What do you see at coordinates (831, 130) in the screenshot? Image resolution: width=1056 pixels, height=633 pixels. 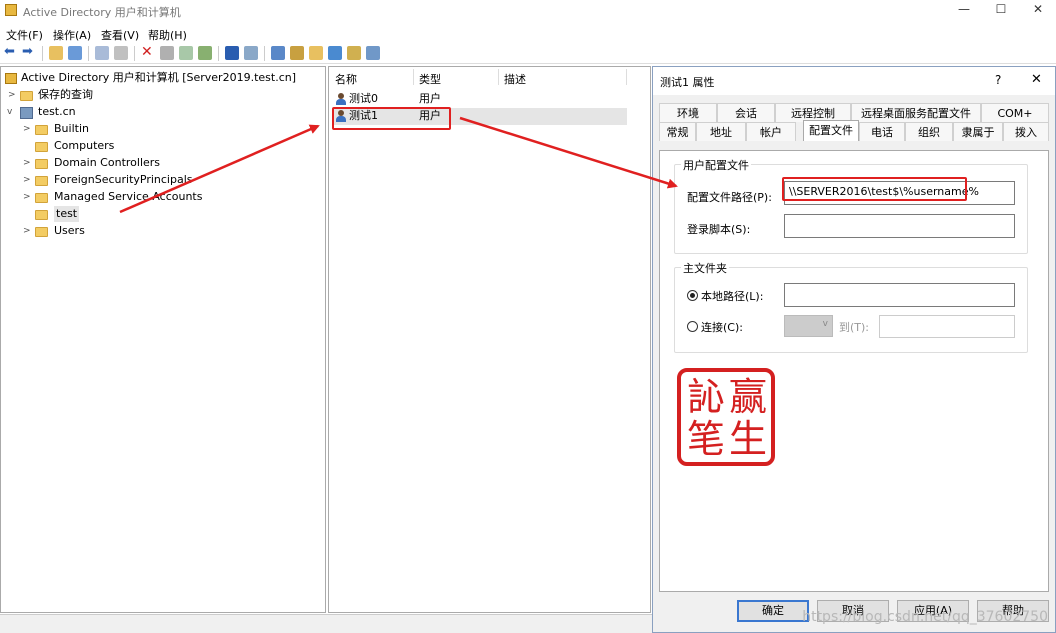 I see `tab-profile: 配置文件` at bounding box center [831, 130].